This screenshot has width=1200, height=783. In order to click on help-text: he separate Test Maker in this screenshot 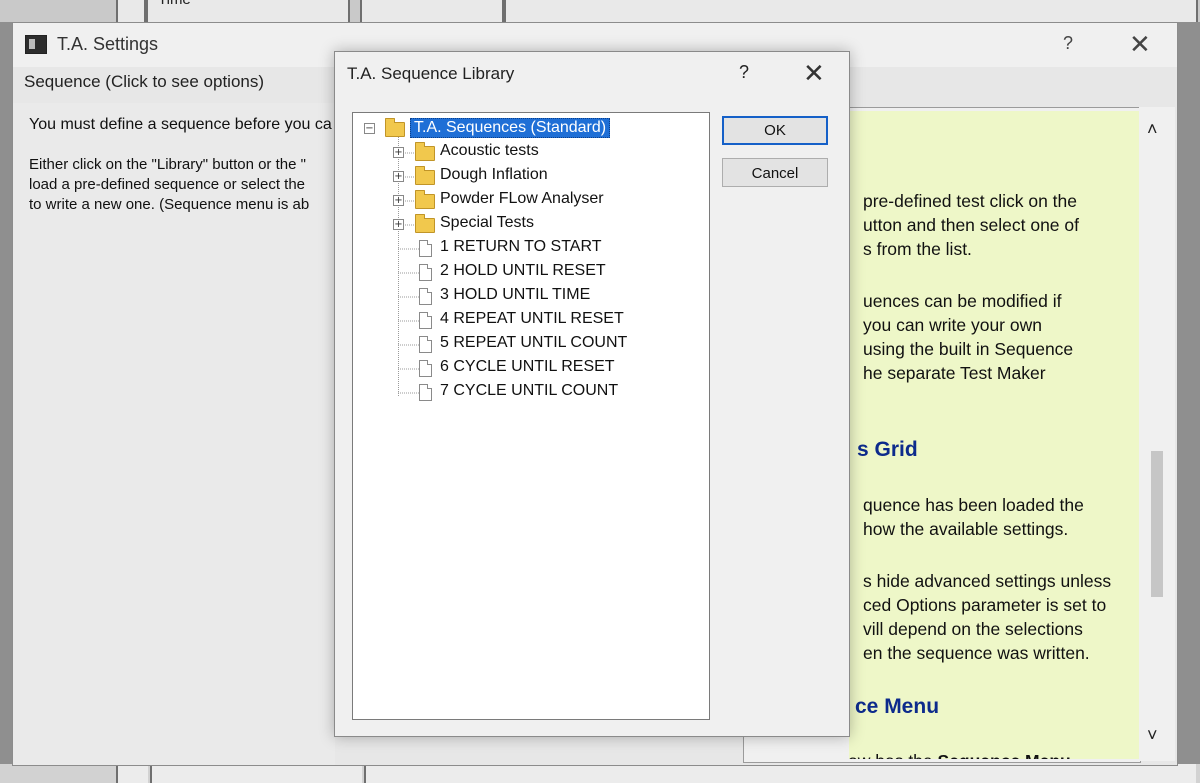, I will do `click(954, 373)`.